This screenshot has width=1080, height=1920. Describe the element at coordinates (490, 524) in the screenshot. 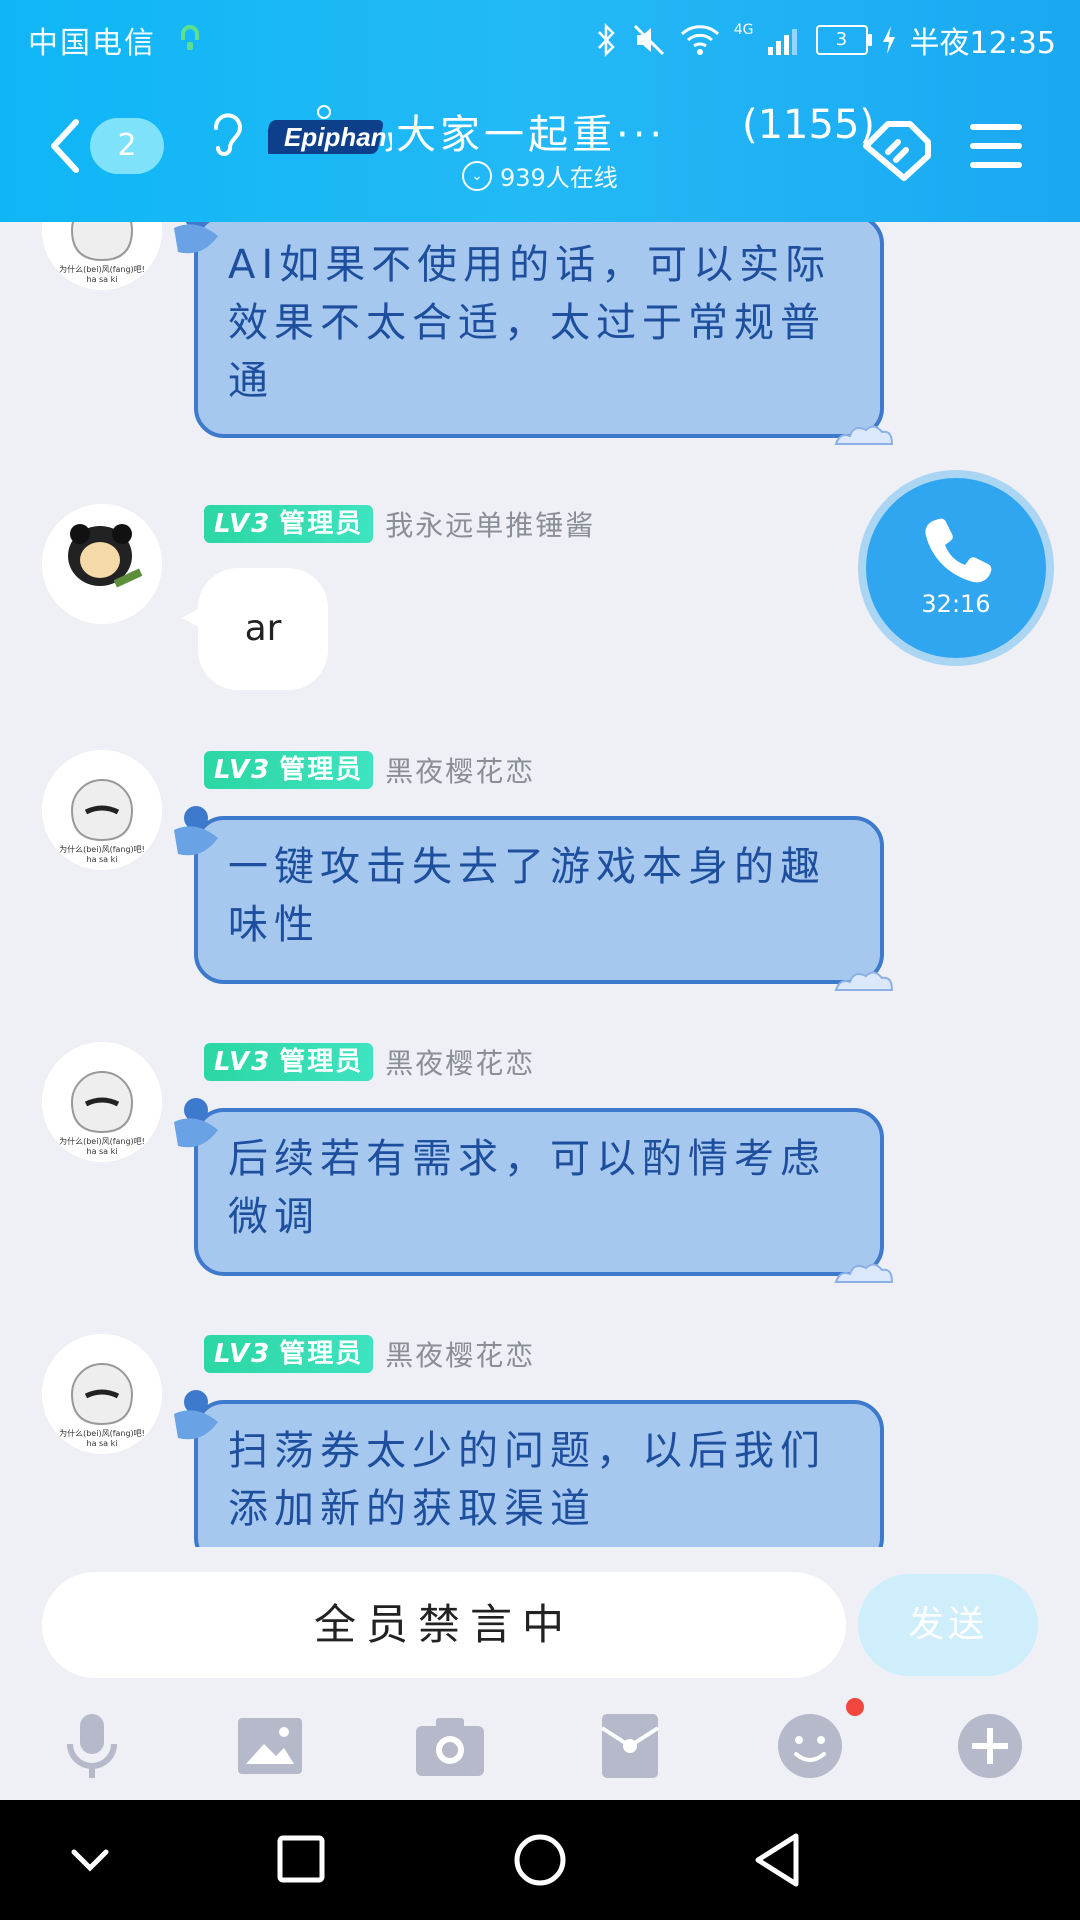

I see `sender-name: 我永远单推锤酱` at that location.